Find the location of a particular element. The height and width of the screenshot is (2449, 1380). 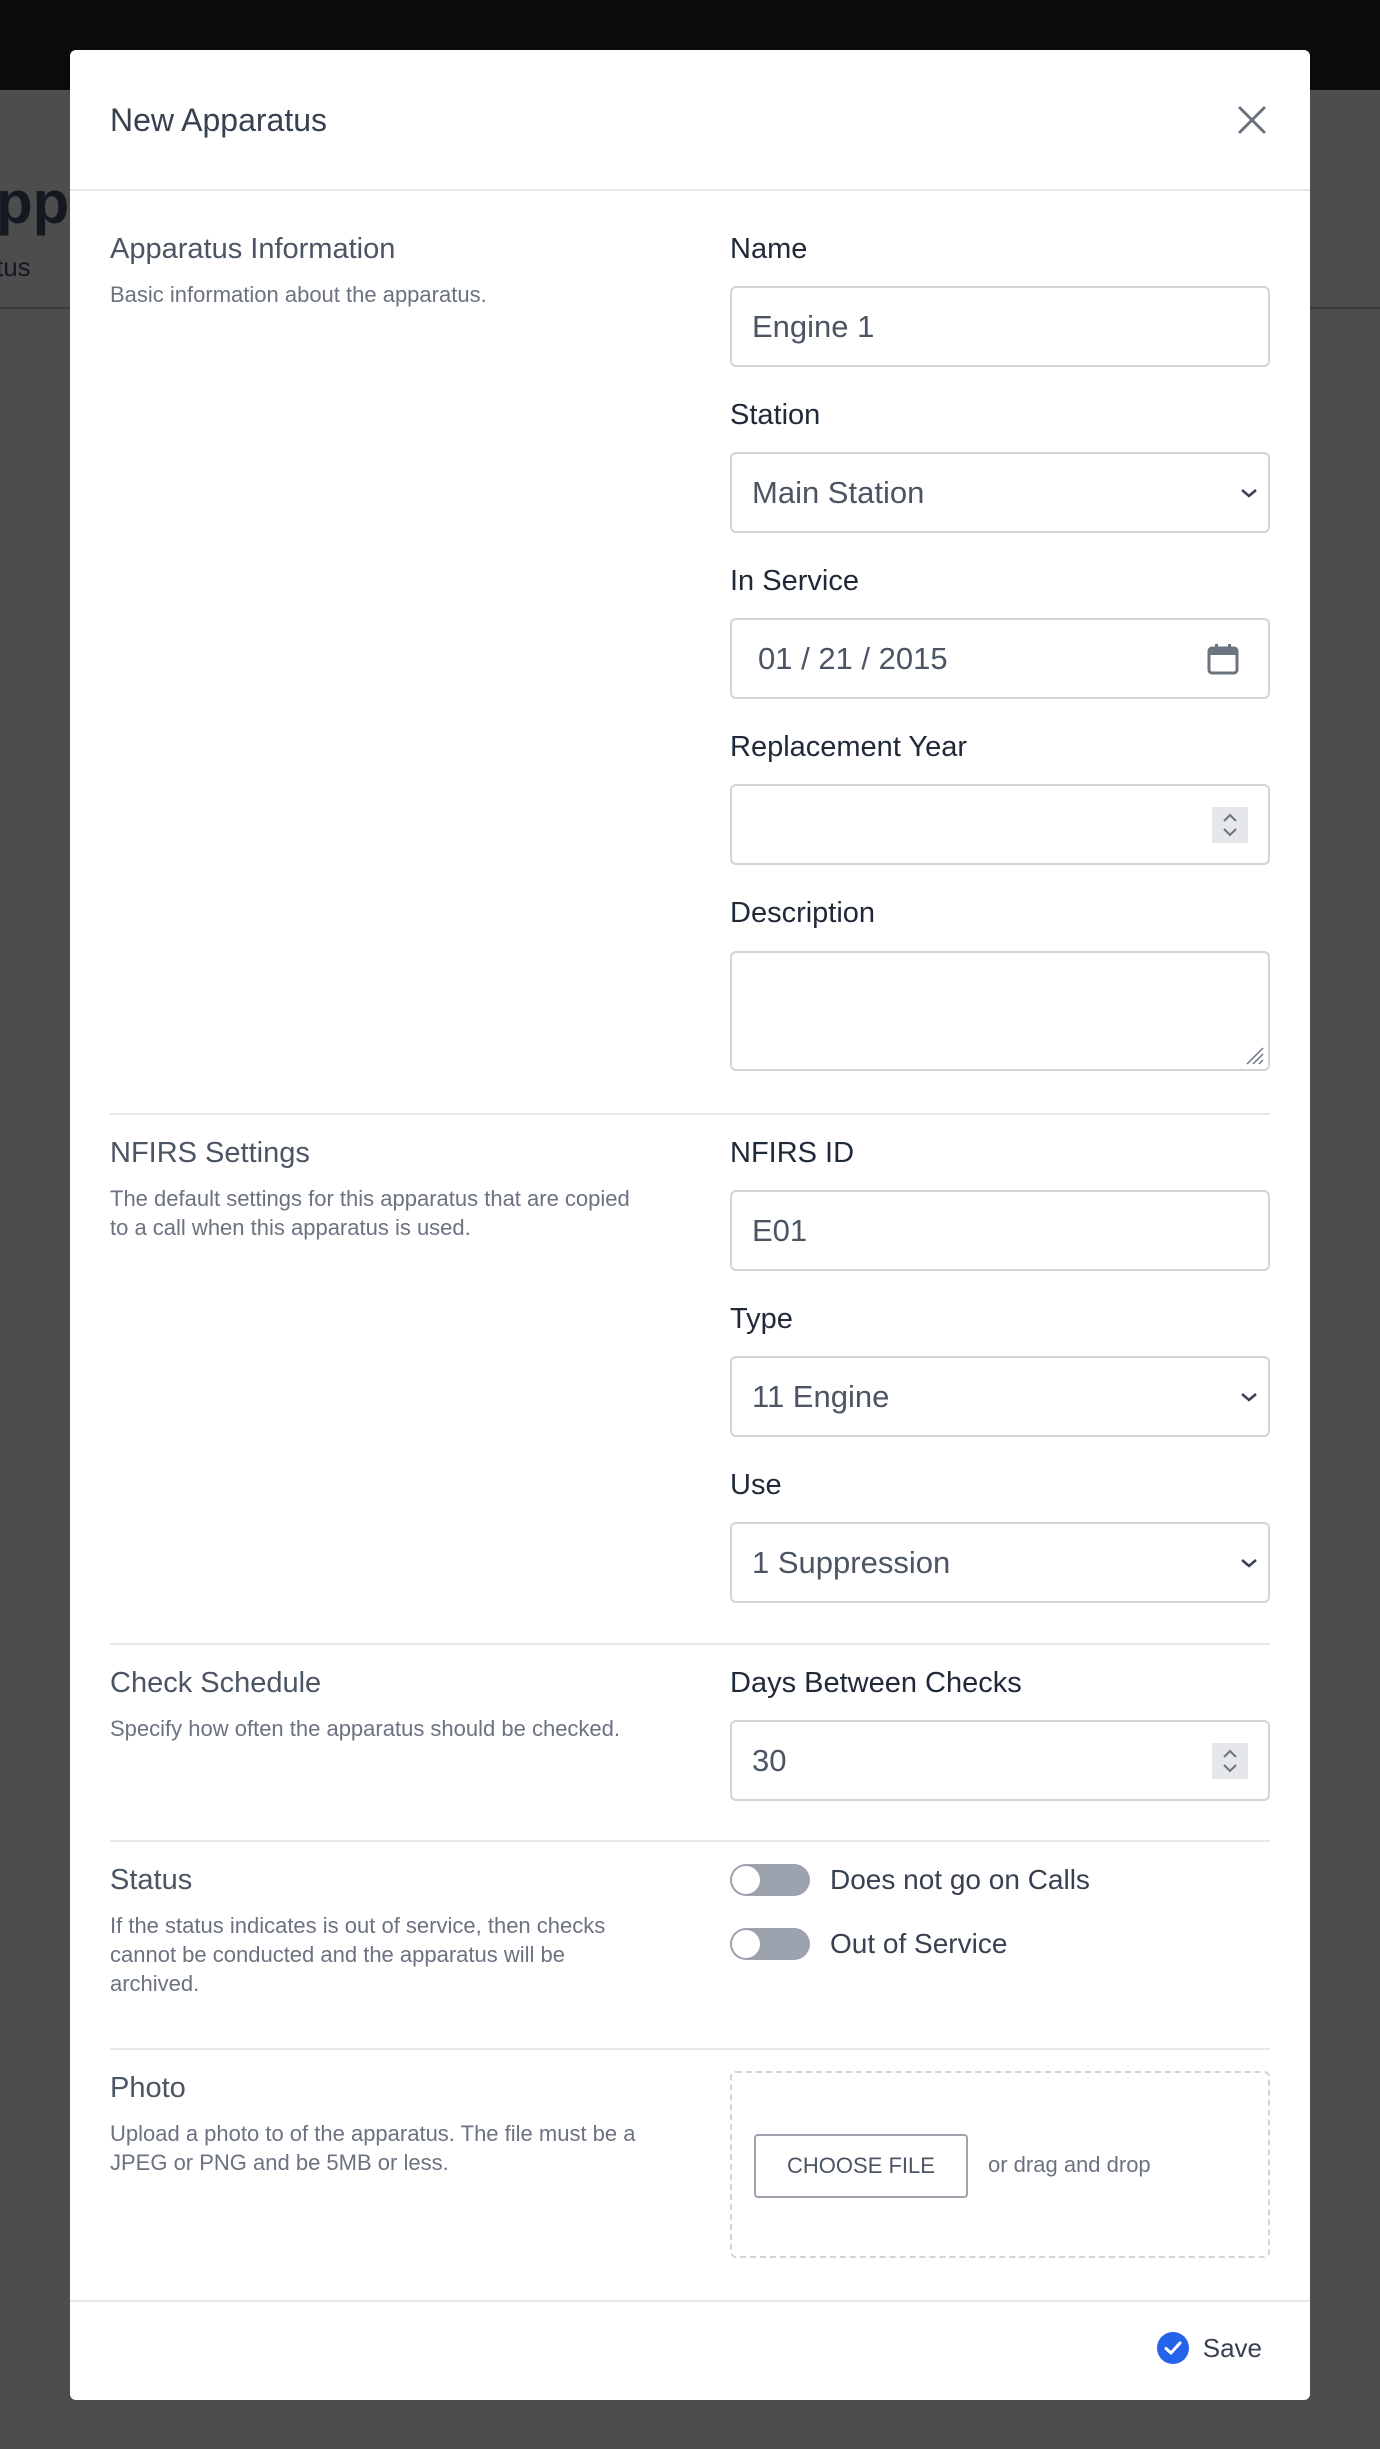

station-select: Main Station is located at coordinates (1000, 492).